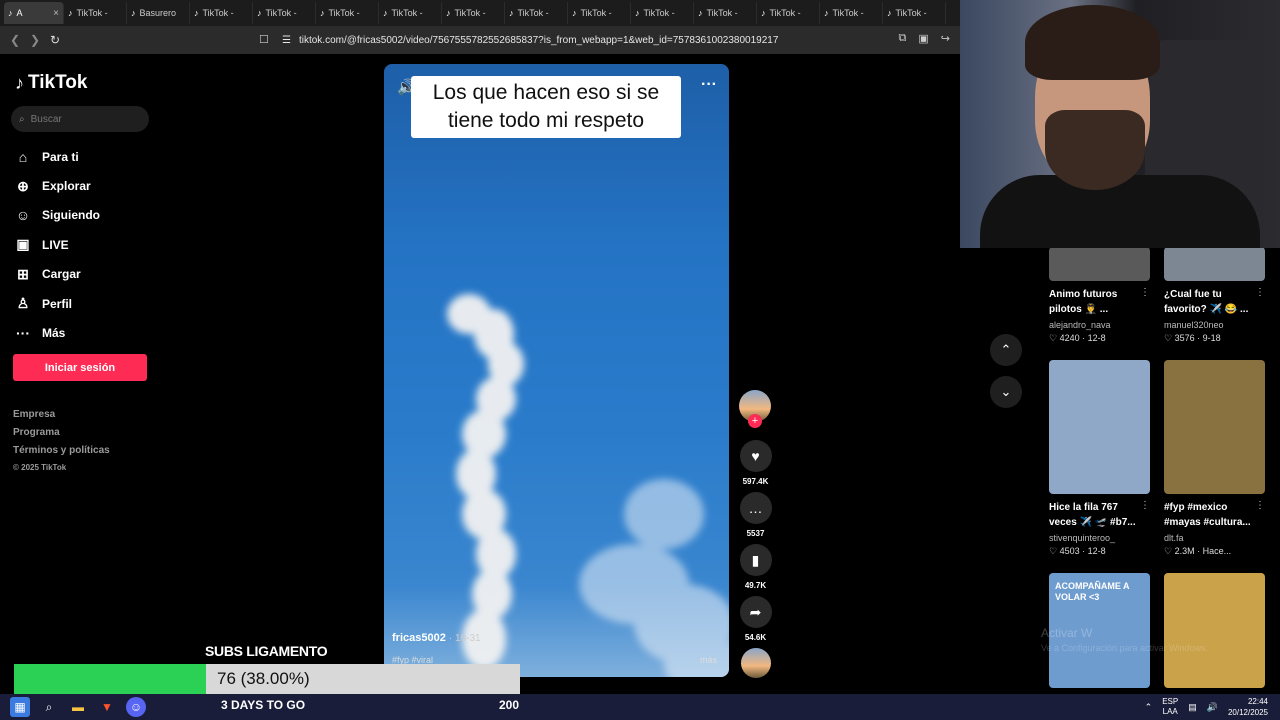 This screenshot has width=1280, height=720. Describe the element at coordinates (78, 707) in the screenshot. I see `file-explorer-icon: ▬` at that location.